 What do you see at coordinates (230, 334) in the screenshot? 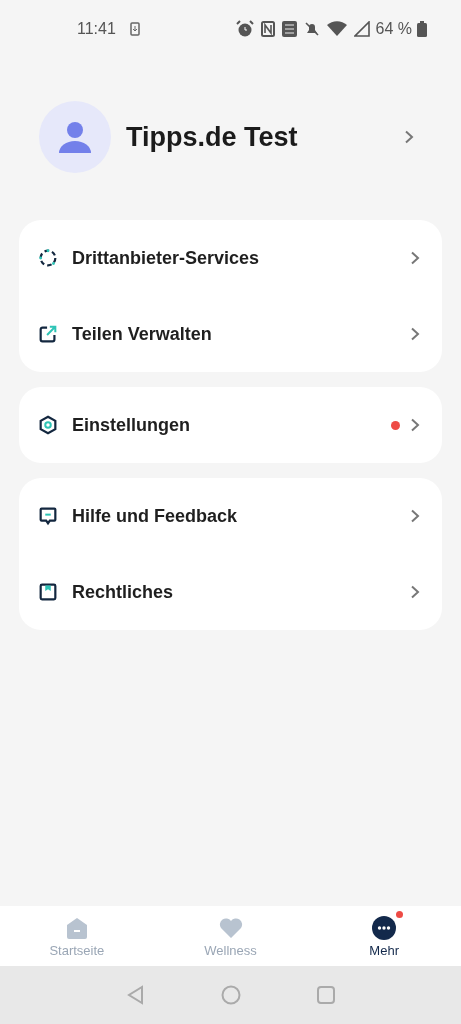
I see `menu-item: Teilen Verwalten` at bounding box center [230, 334].